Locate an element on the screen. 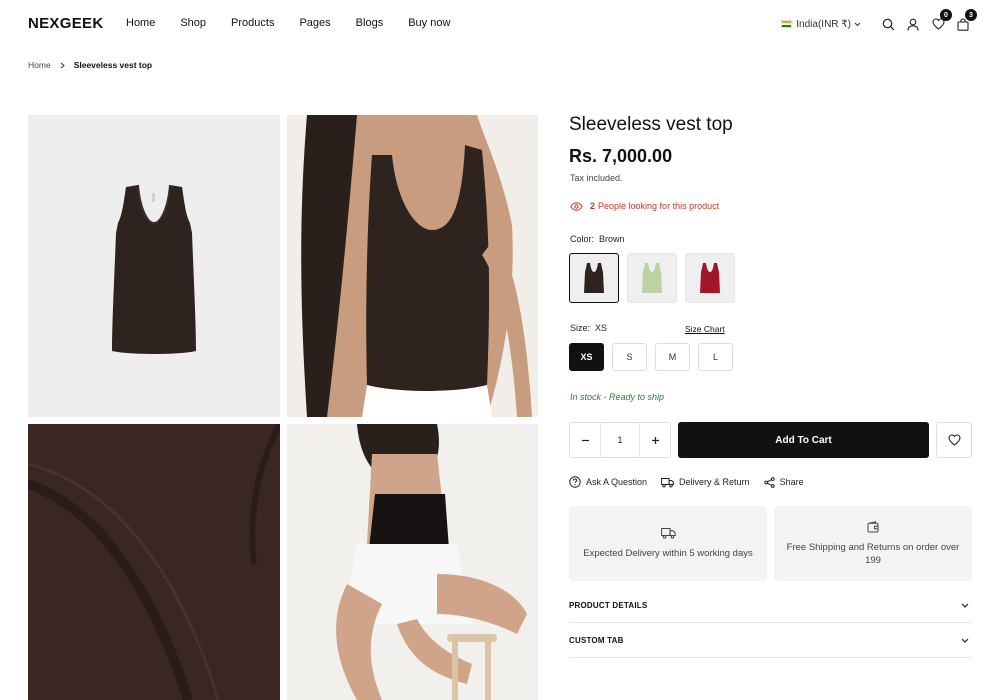 Image resolution: width=1000 pixels, height=700 pixels. swatch-red is located at coordinates (710, 278).